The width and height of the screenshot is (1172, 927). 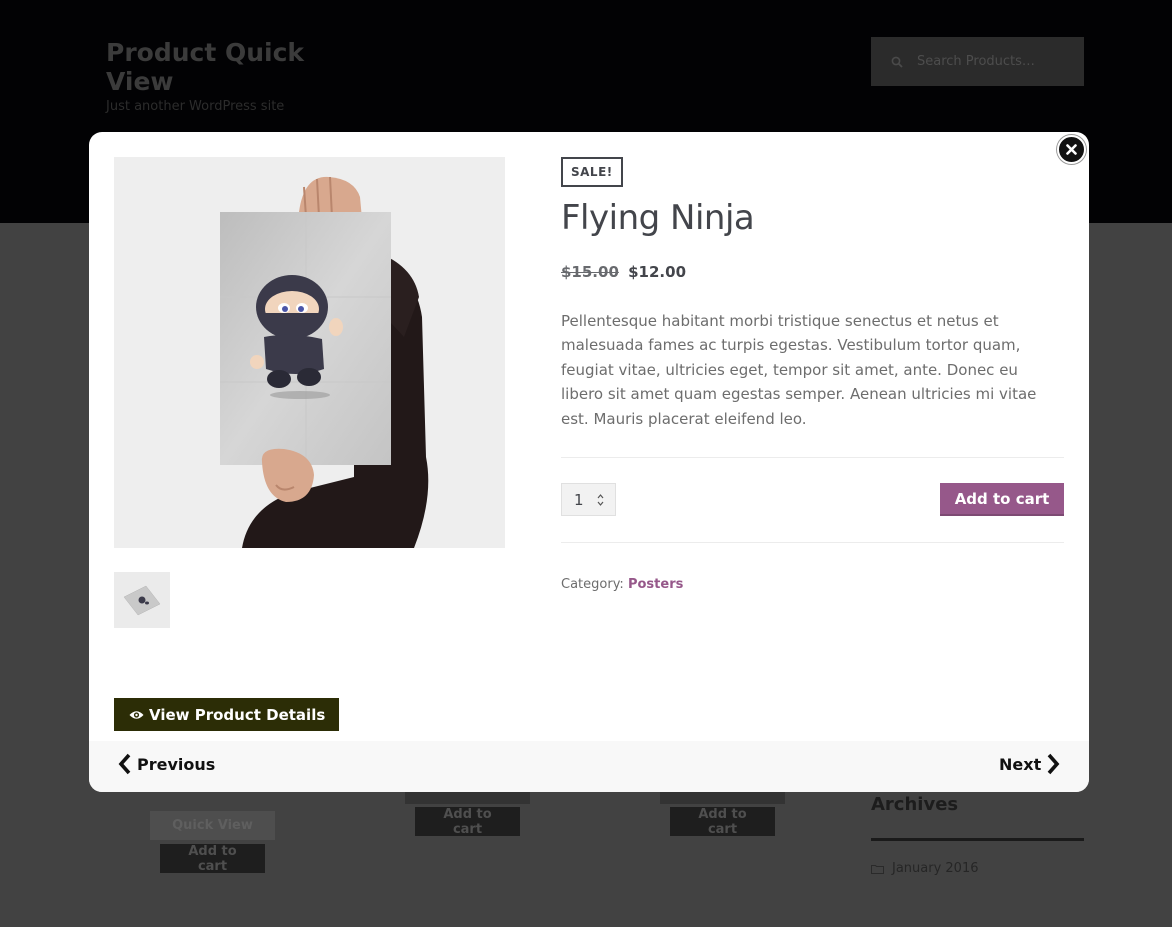 What do you see at coordinates (623, 272) in the screenshot?
I see `product-price: $15.00 $12.00` at bounding box center [623, 272].